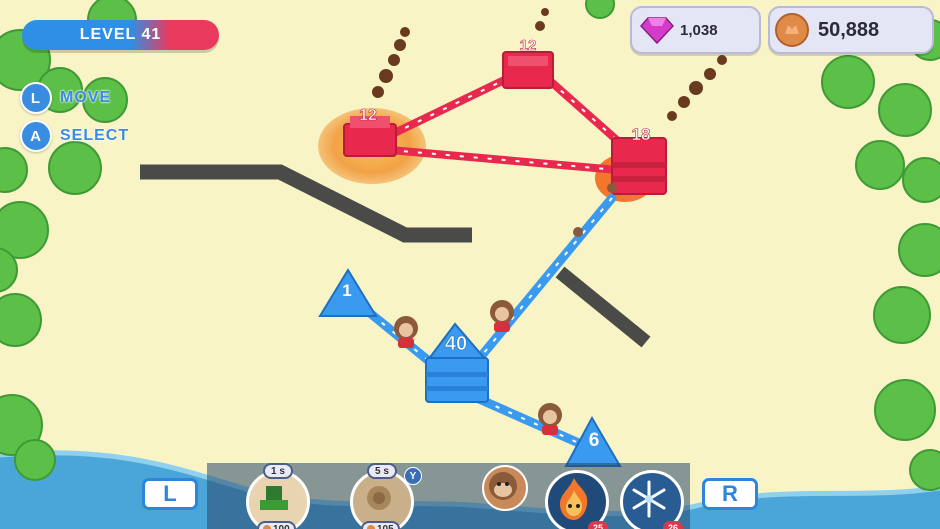  I want to click on level-text: LEVEL 41, so click(120, 34).